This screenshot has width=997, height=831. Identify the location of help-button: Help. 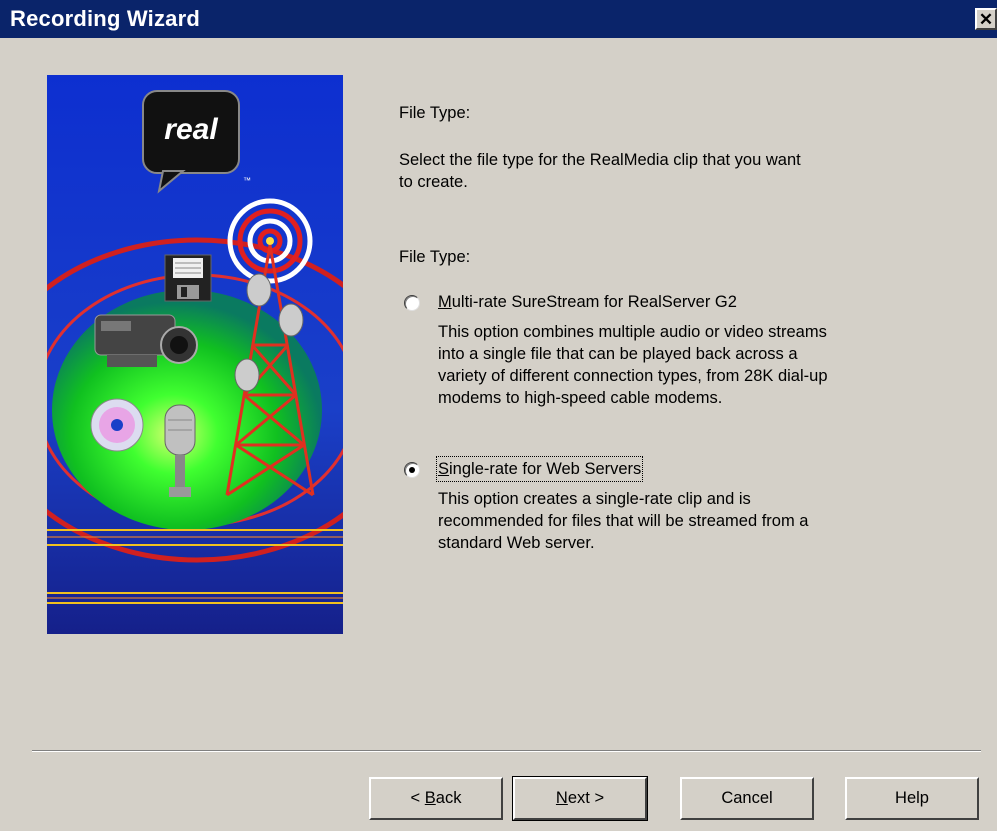
(912, 798).